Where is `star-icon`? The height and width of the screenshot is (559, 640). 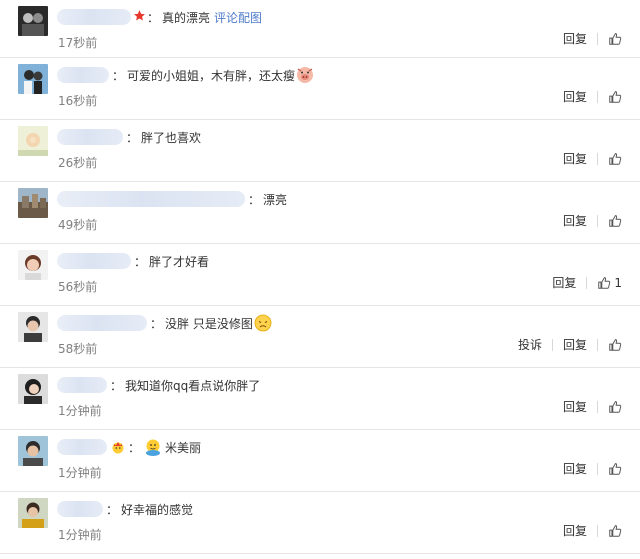
star-icon is located at coordinates (139, 17).